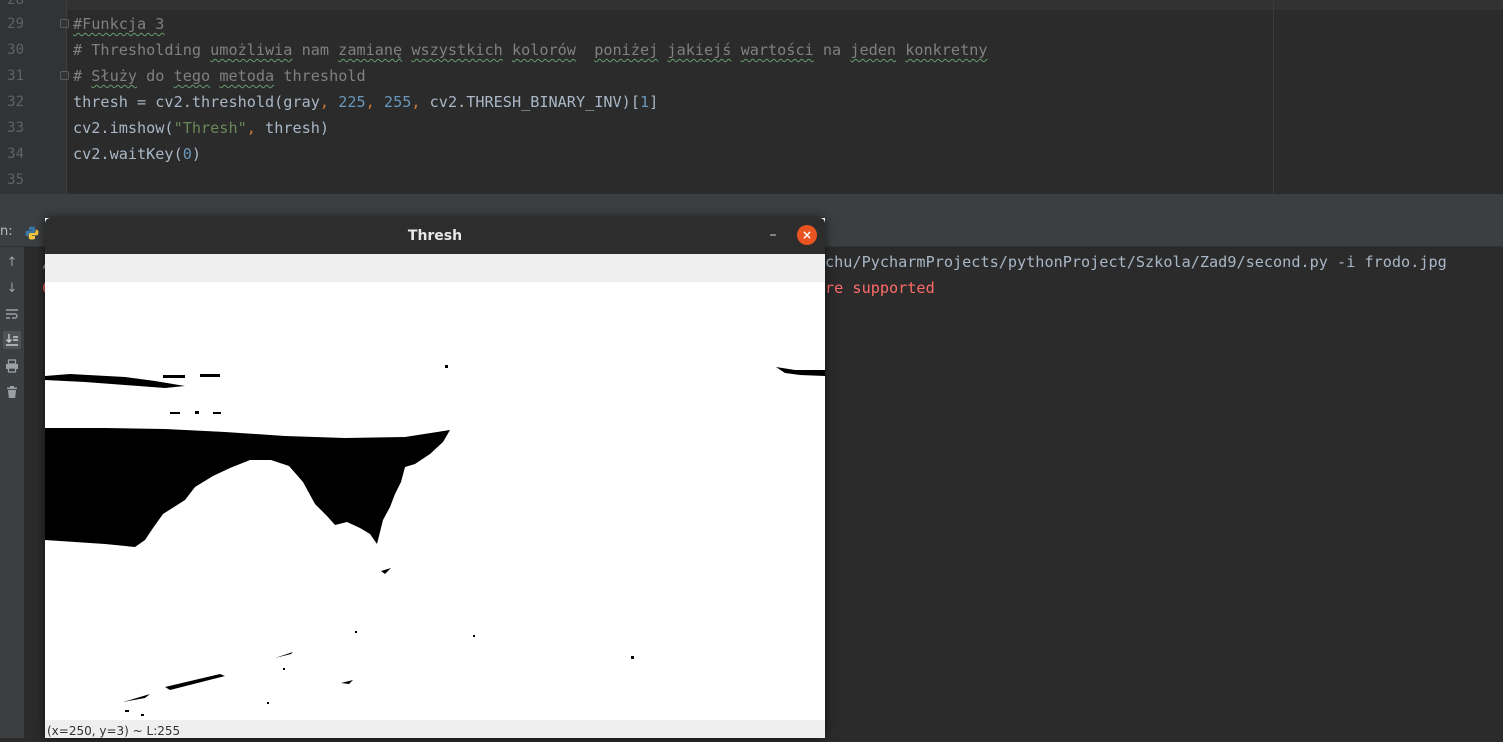 This screenshot has height=742, width=1503. I want to click on code-line-33: cv2.imshow("Thresh", thresh), so click(201, 128).